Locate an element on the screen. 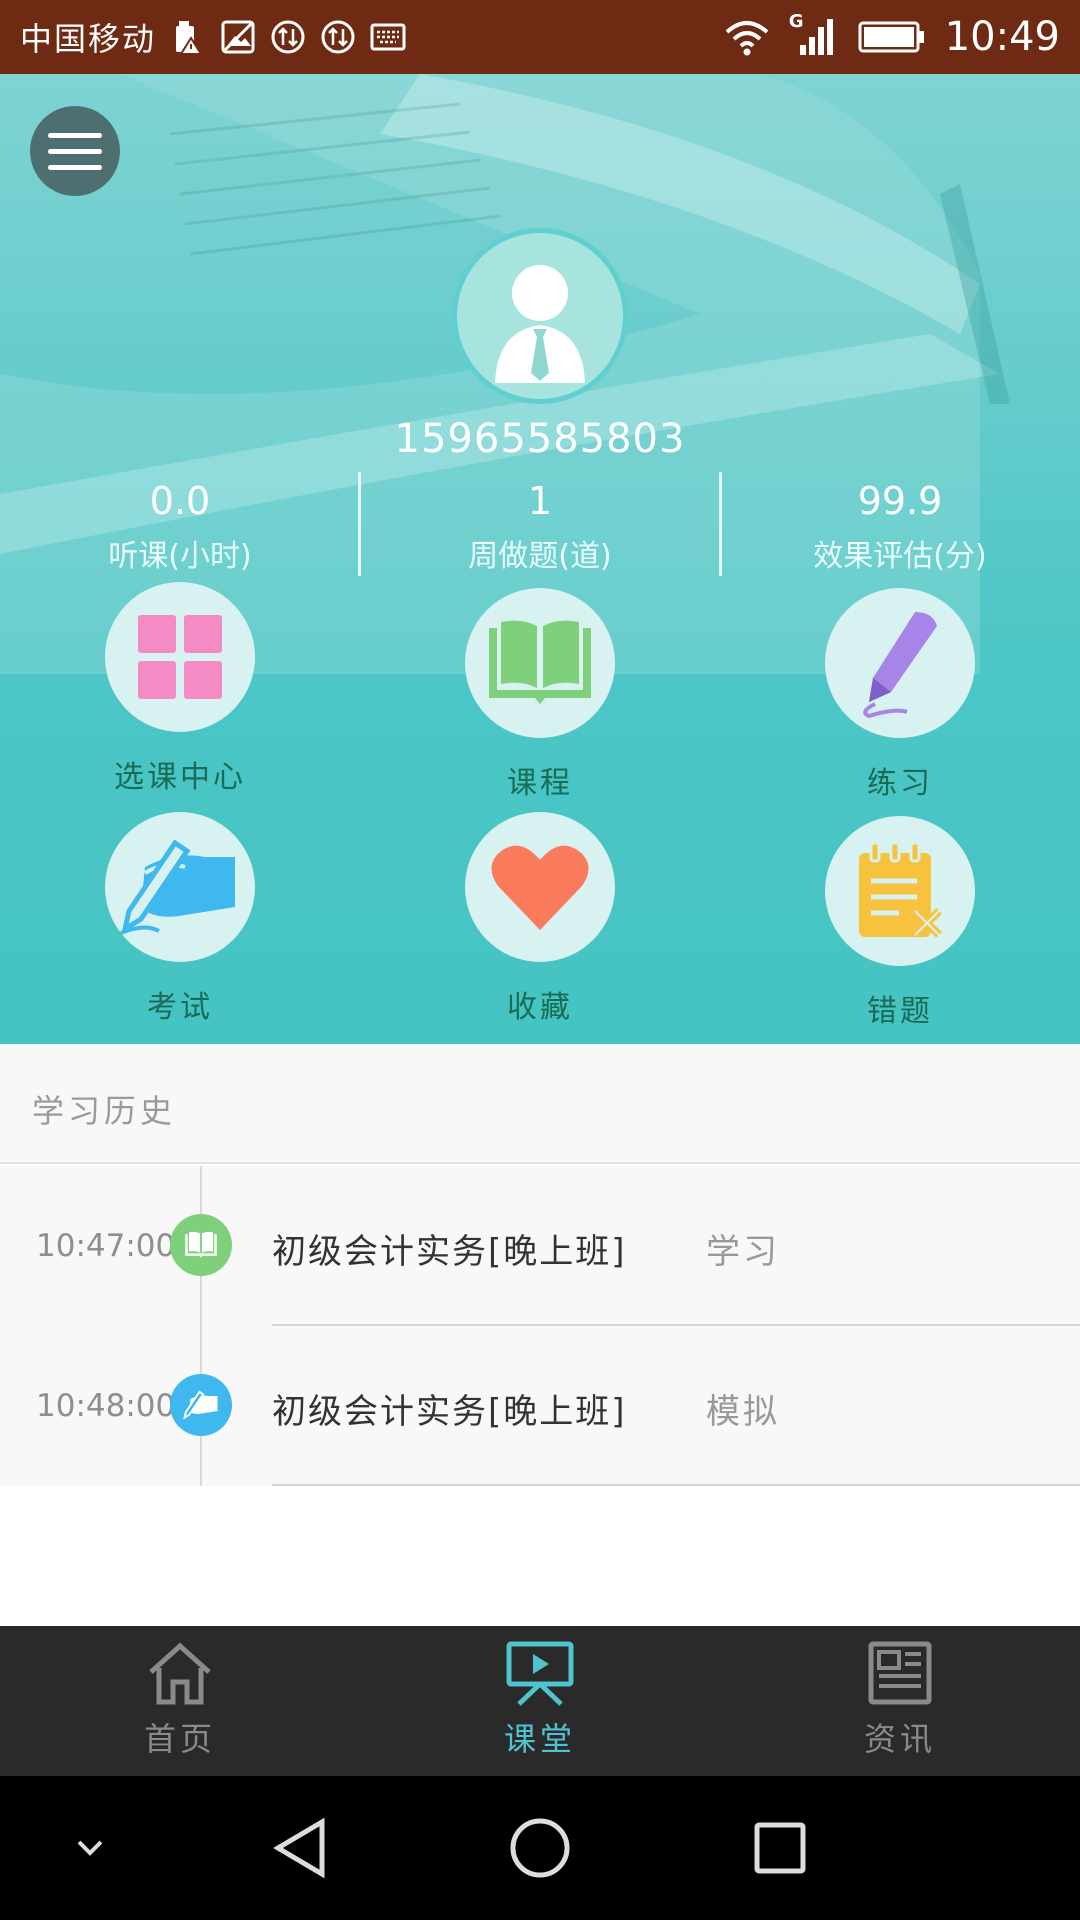 This screenshot has width=1080, height=1920. stat-value: 1 is located at coordinates (540, 501).